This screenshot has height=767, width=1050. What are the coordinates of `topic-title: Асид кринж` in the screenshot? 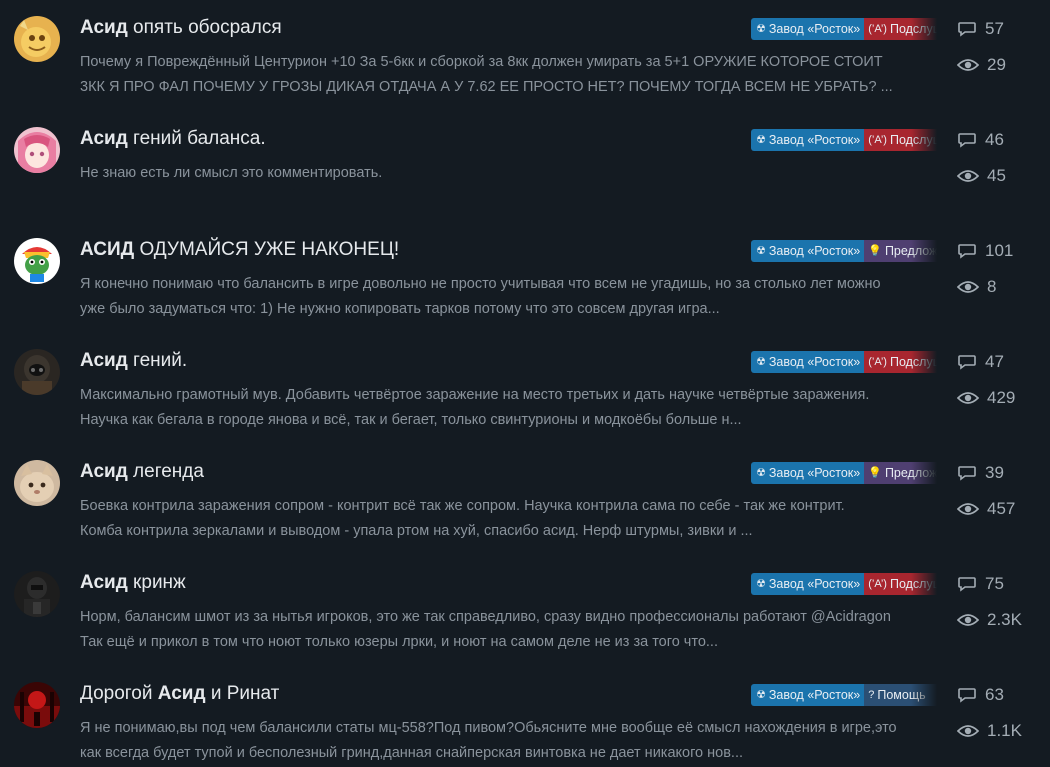 It's located at (133, 583).